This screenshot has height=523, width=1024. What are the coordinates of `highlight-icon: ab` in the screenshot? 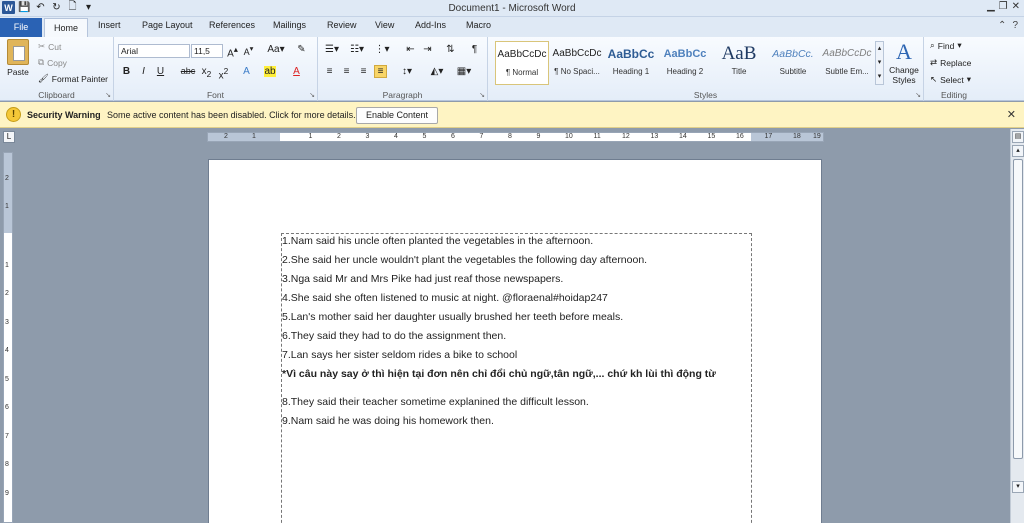 It's located at (270, 71).